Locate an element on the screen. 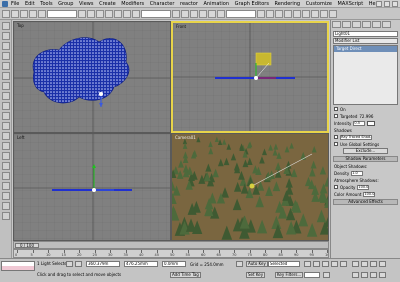 The width and height of the screenshot is (400, 282). menu-create: Create is located at coordinates (107, 4).